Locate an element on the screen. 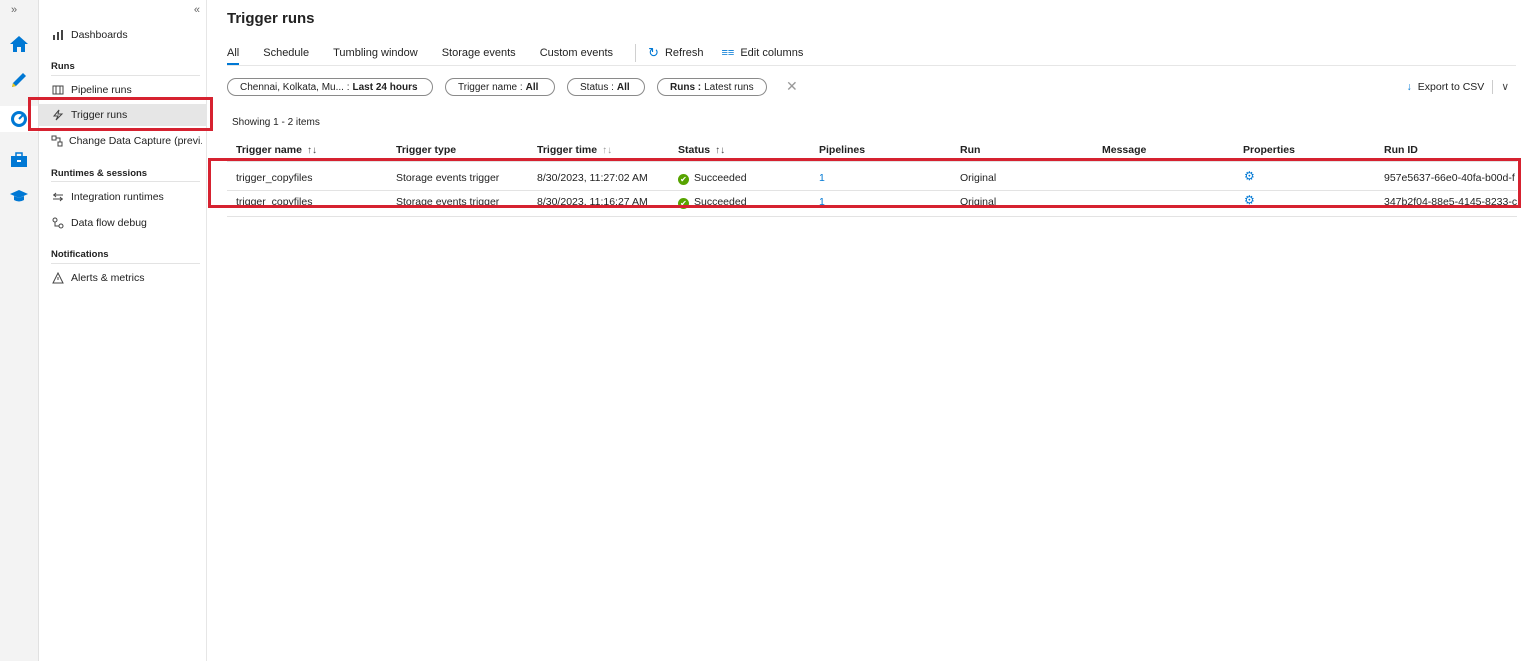  nav-item-pipeline-runs: Pipeline runs is located at coordinates (126, 90).